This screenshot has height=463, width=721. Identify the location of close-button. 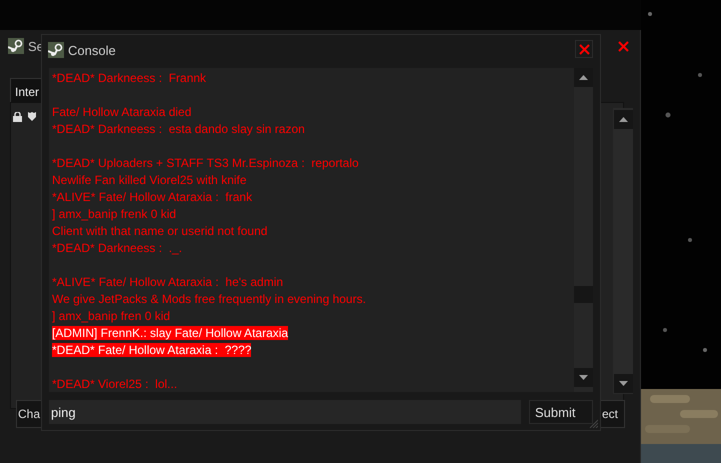
(584, 49).